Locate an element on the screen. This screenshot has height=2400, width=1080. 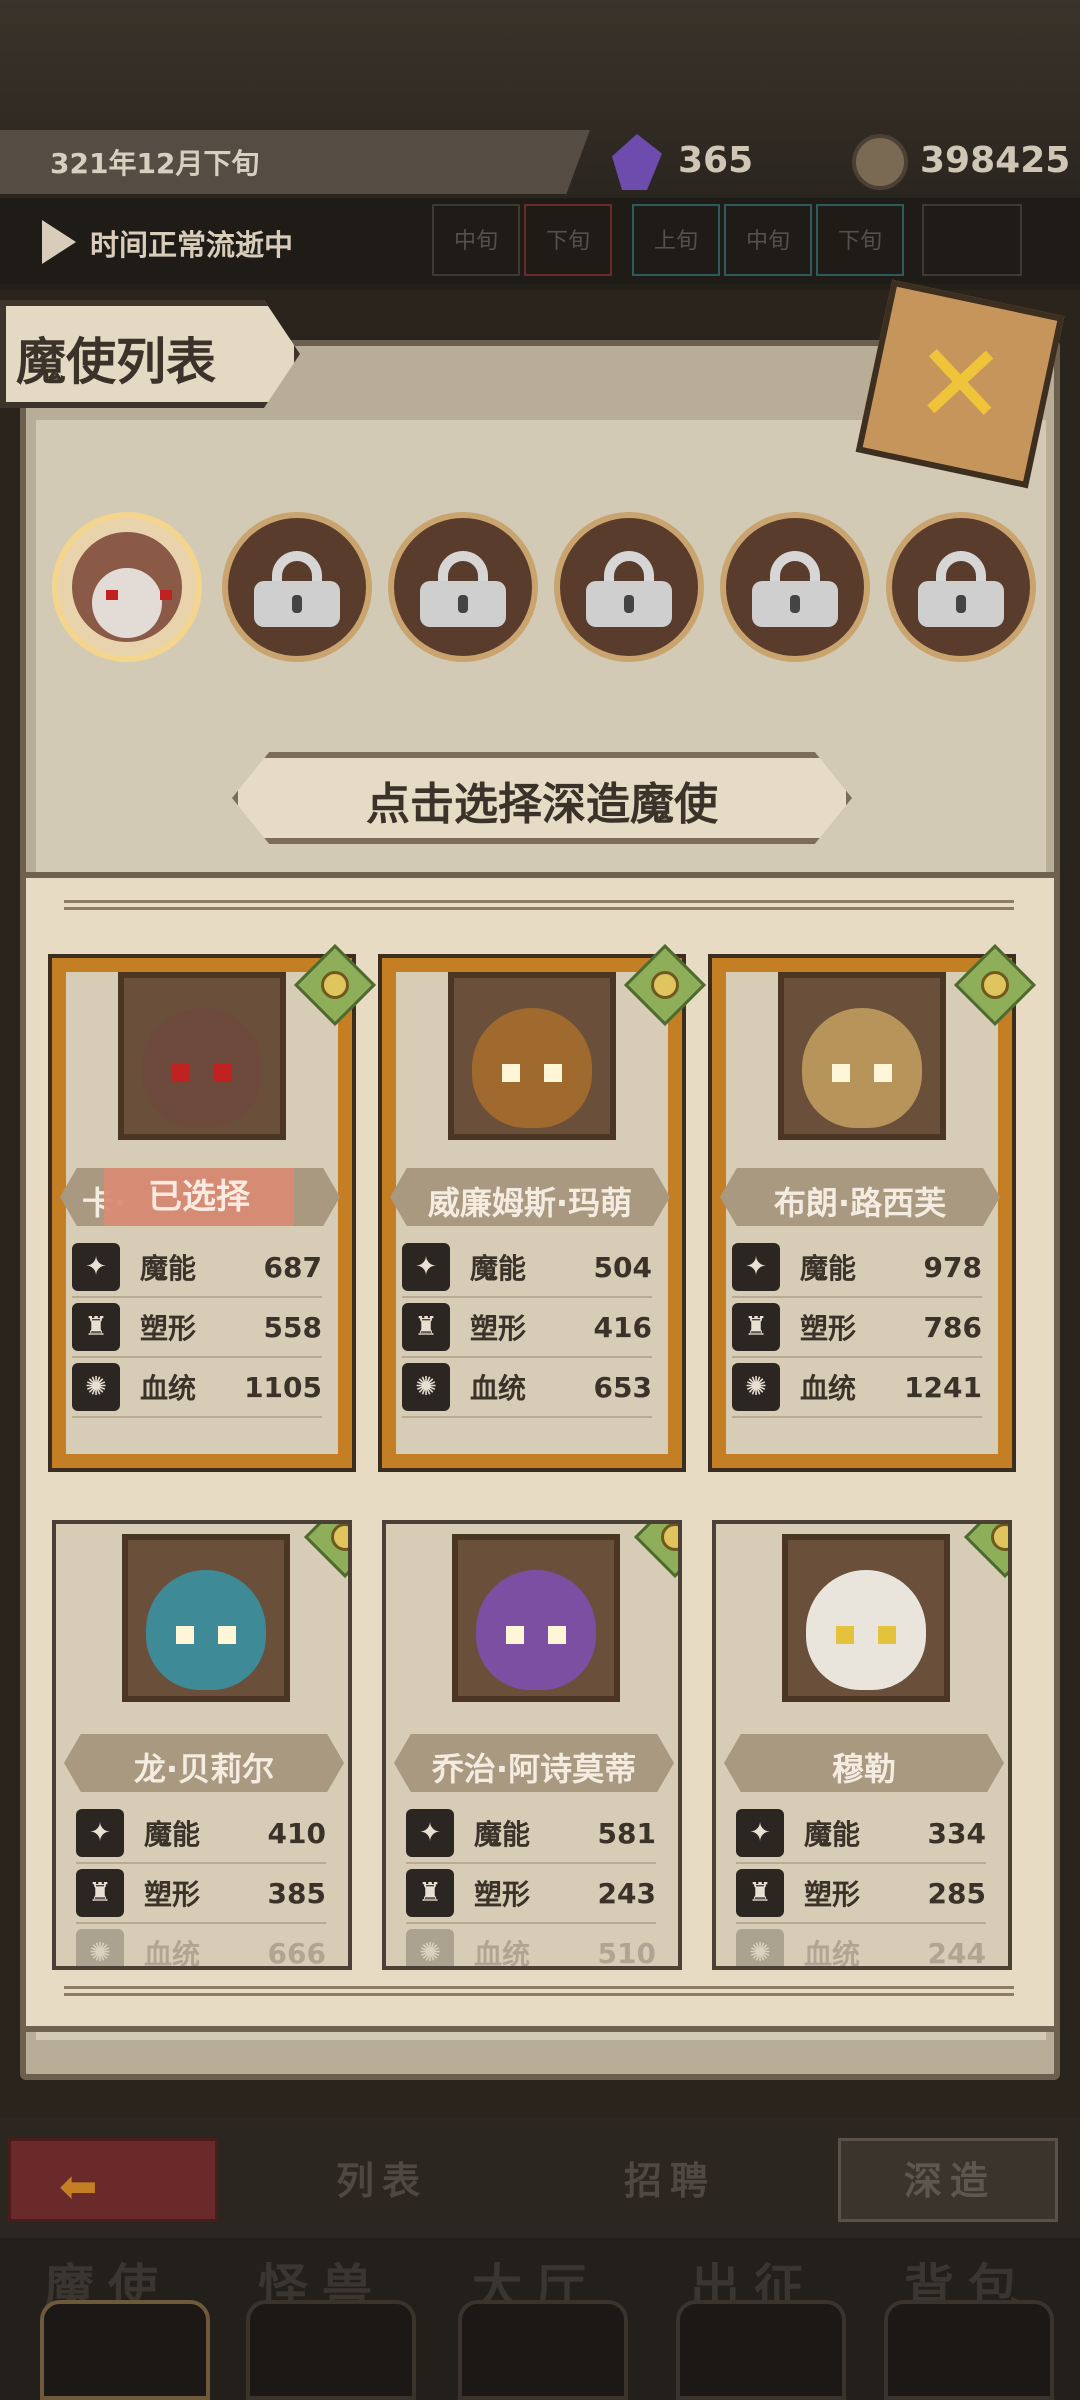
nav-mage-icon is located at coordinates (125, 2350).